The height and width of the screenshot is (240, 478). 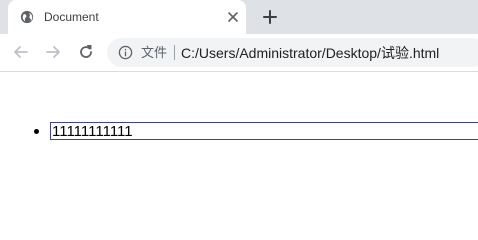 I want to click on plus-icon, so click(x=270, y=17).